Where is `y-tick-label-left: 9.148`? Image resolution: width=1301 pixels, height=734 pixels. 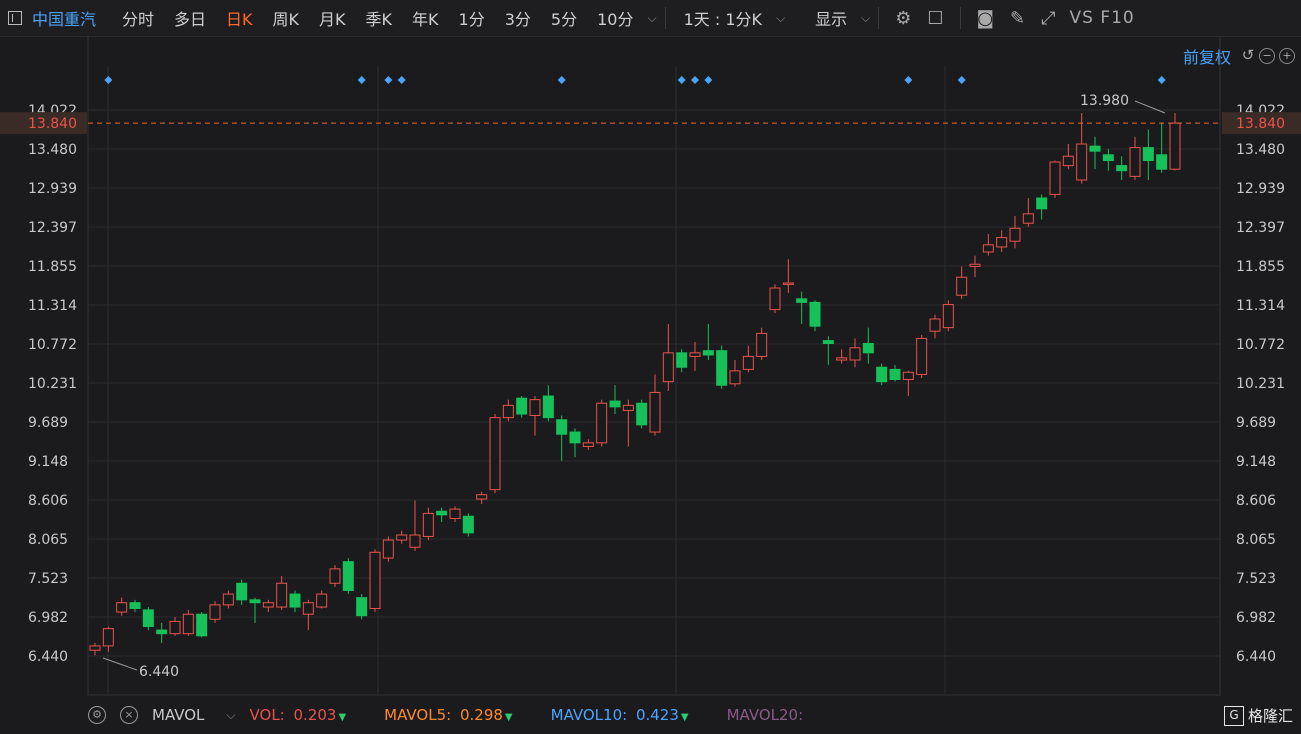 y-tick-label-left: 9.148 is located at coordinates (48, 462).